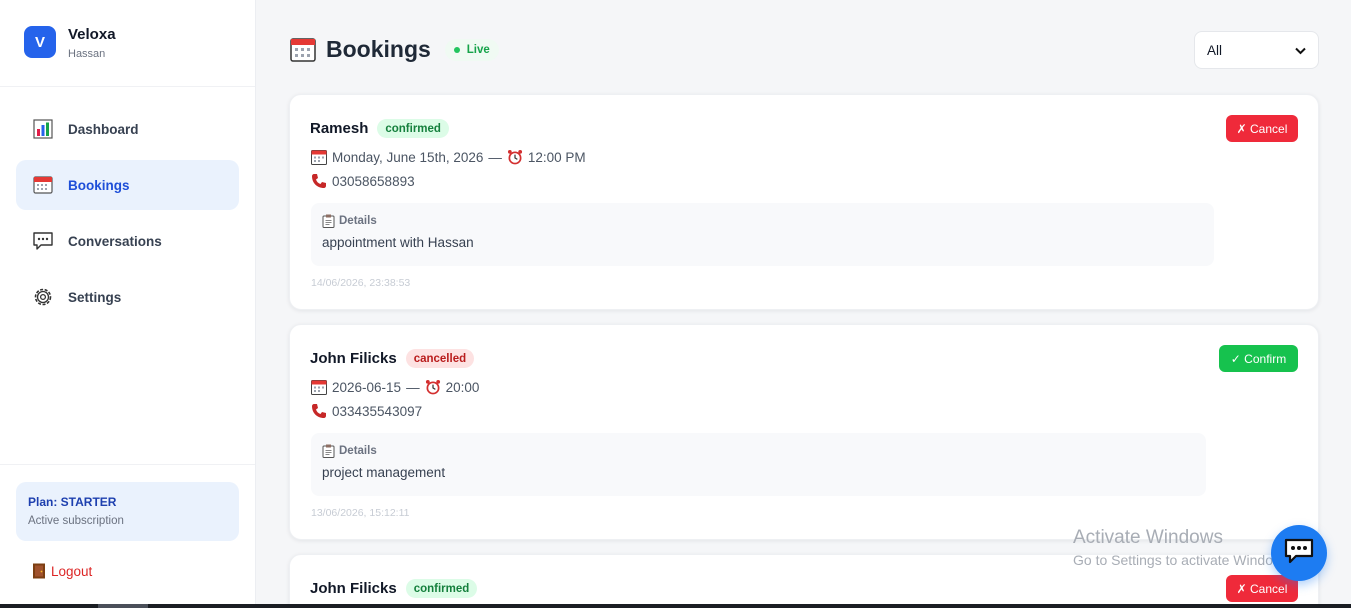  I want to click on created-timestamp: 13/06/2026, 15:12:11, so click(360, 513).